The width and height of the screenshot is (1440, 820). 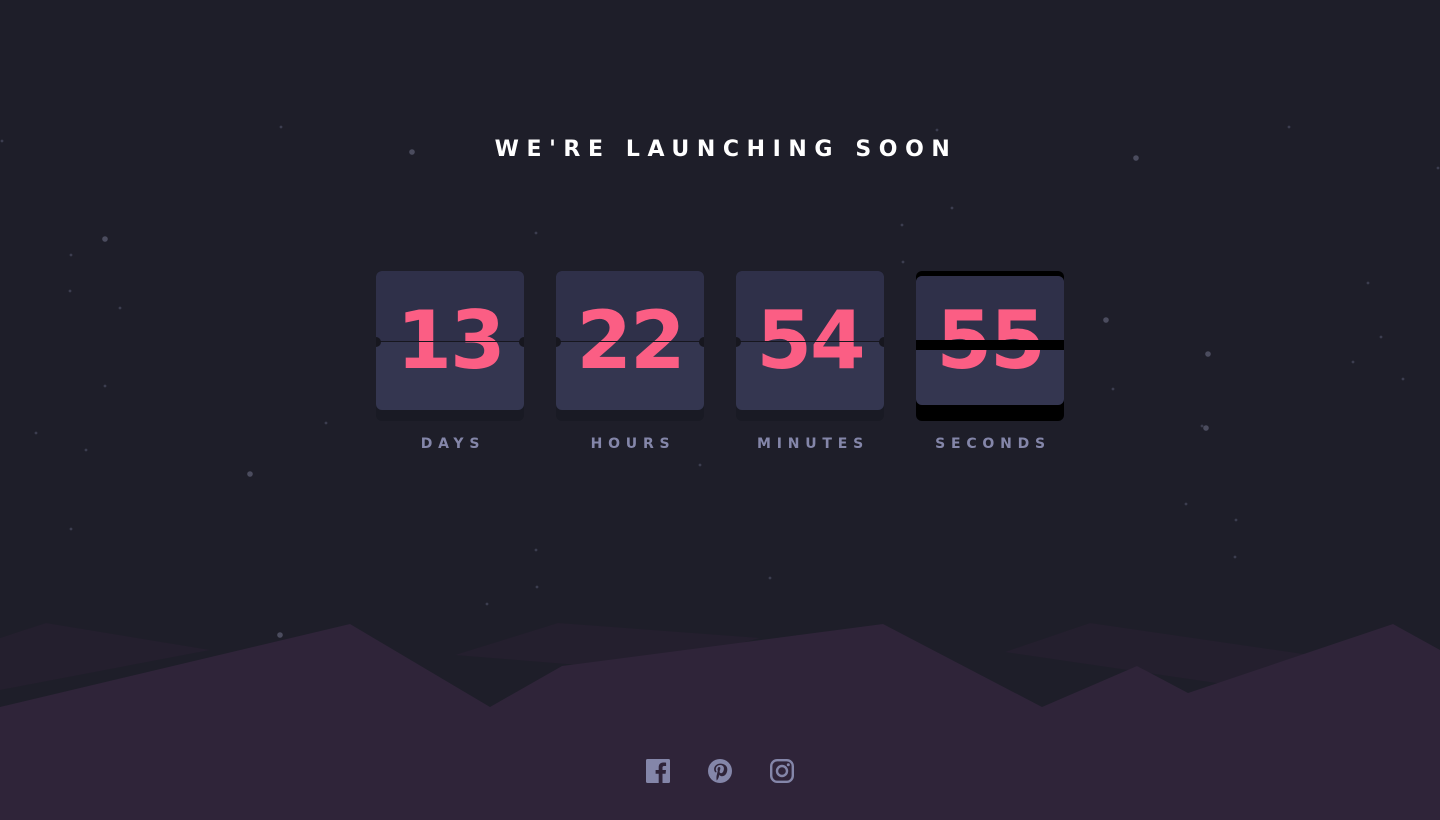 I want to click on card-flip-seam, so click(x=990, y=345).